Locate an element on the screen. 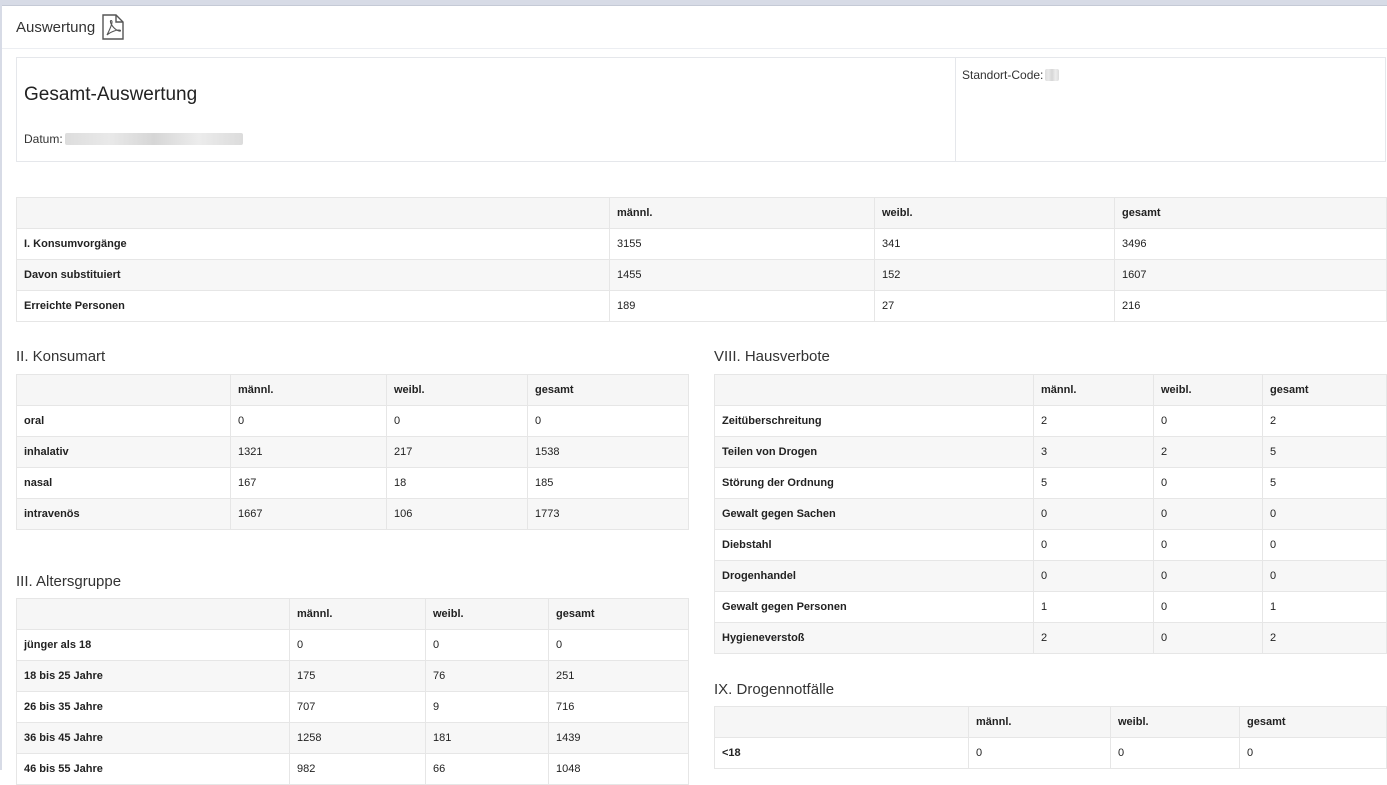 The width and height of the screenshot is (1387, 785). cell-maennl: 3155 is located at coordinates (742, 244).